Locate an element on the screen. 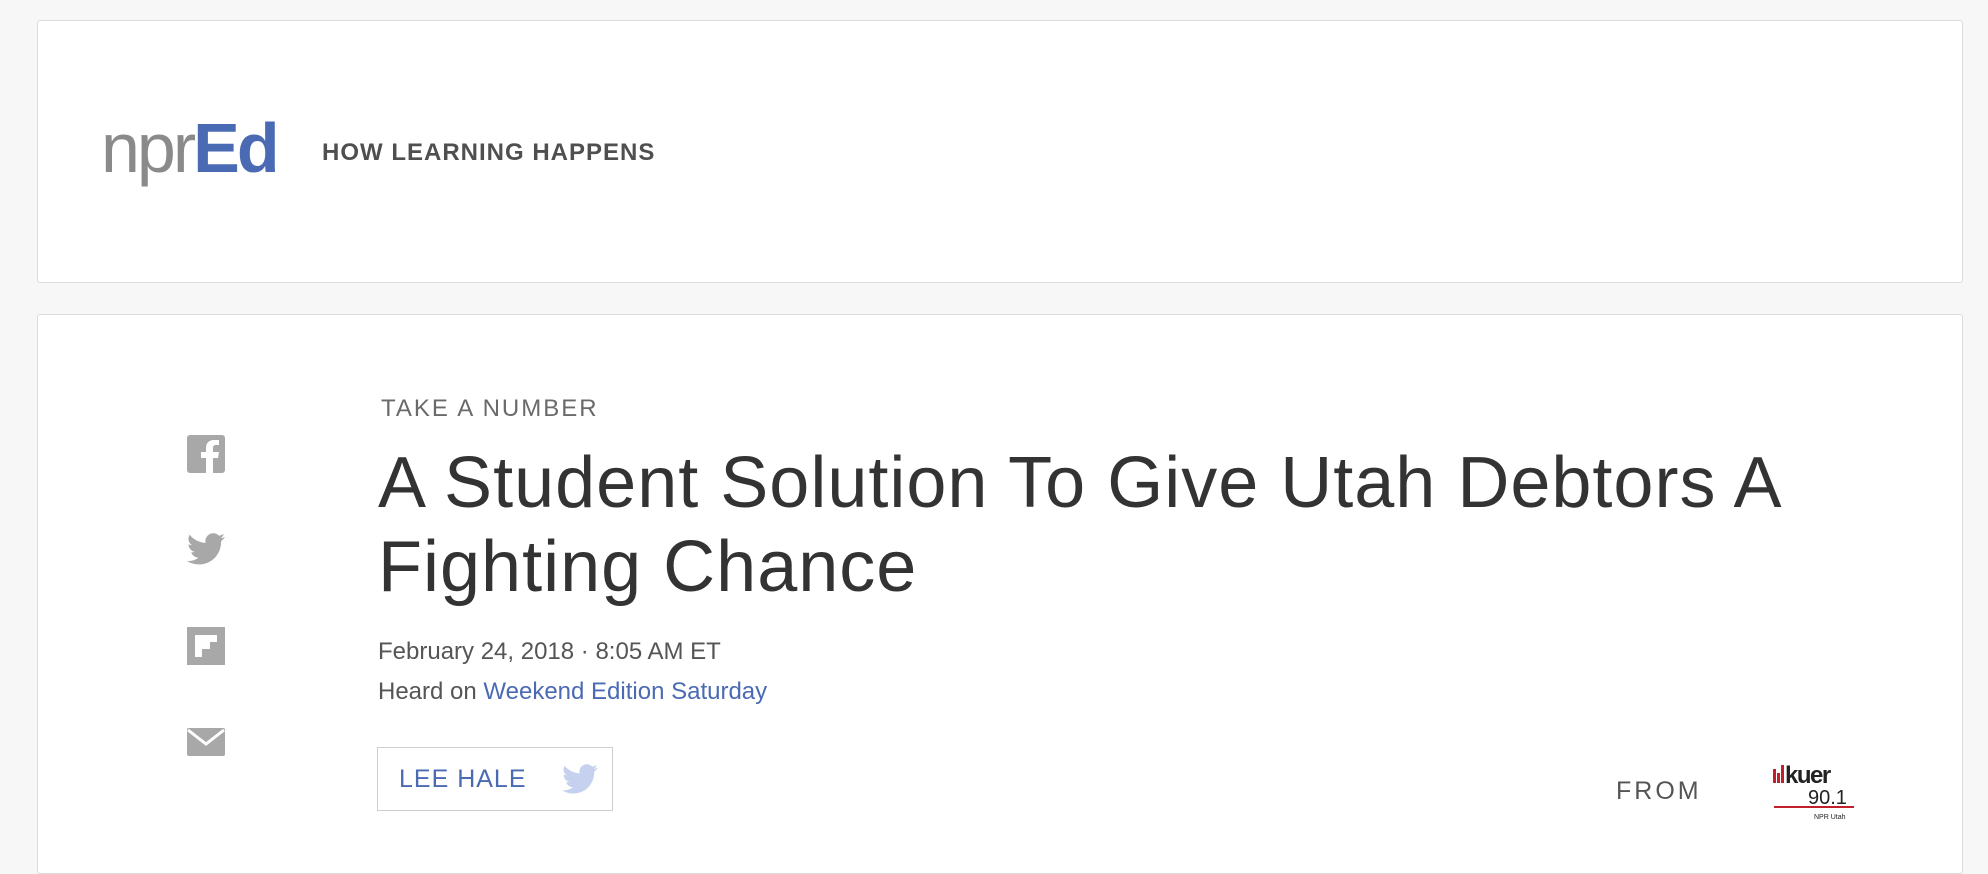 The height and width of the screenshot is (874, 1988). kuer-station-logo: kuer 90.1 NPR Utah is located at coordinates (1817, 792).